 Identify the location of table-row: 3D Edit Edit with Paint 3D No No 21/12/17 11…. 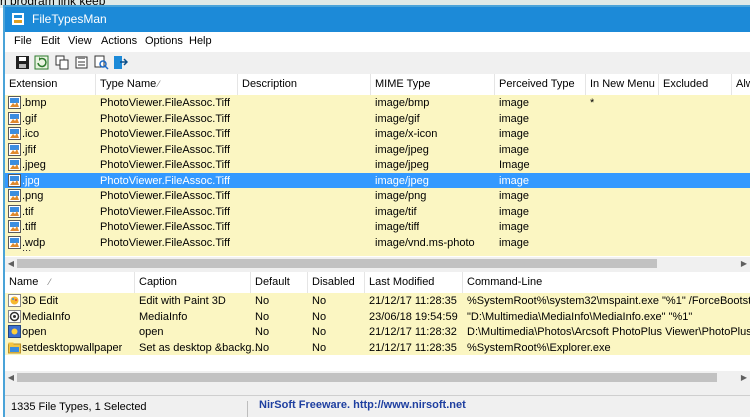
(377, 301).